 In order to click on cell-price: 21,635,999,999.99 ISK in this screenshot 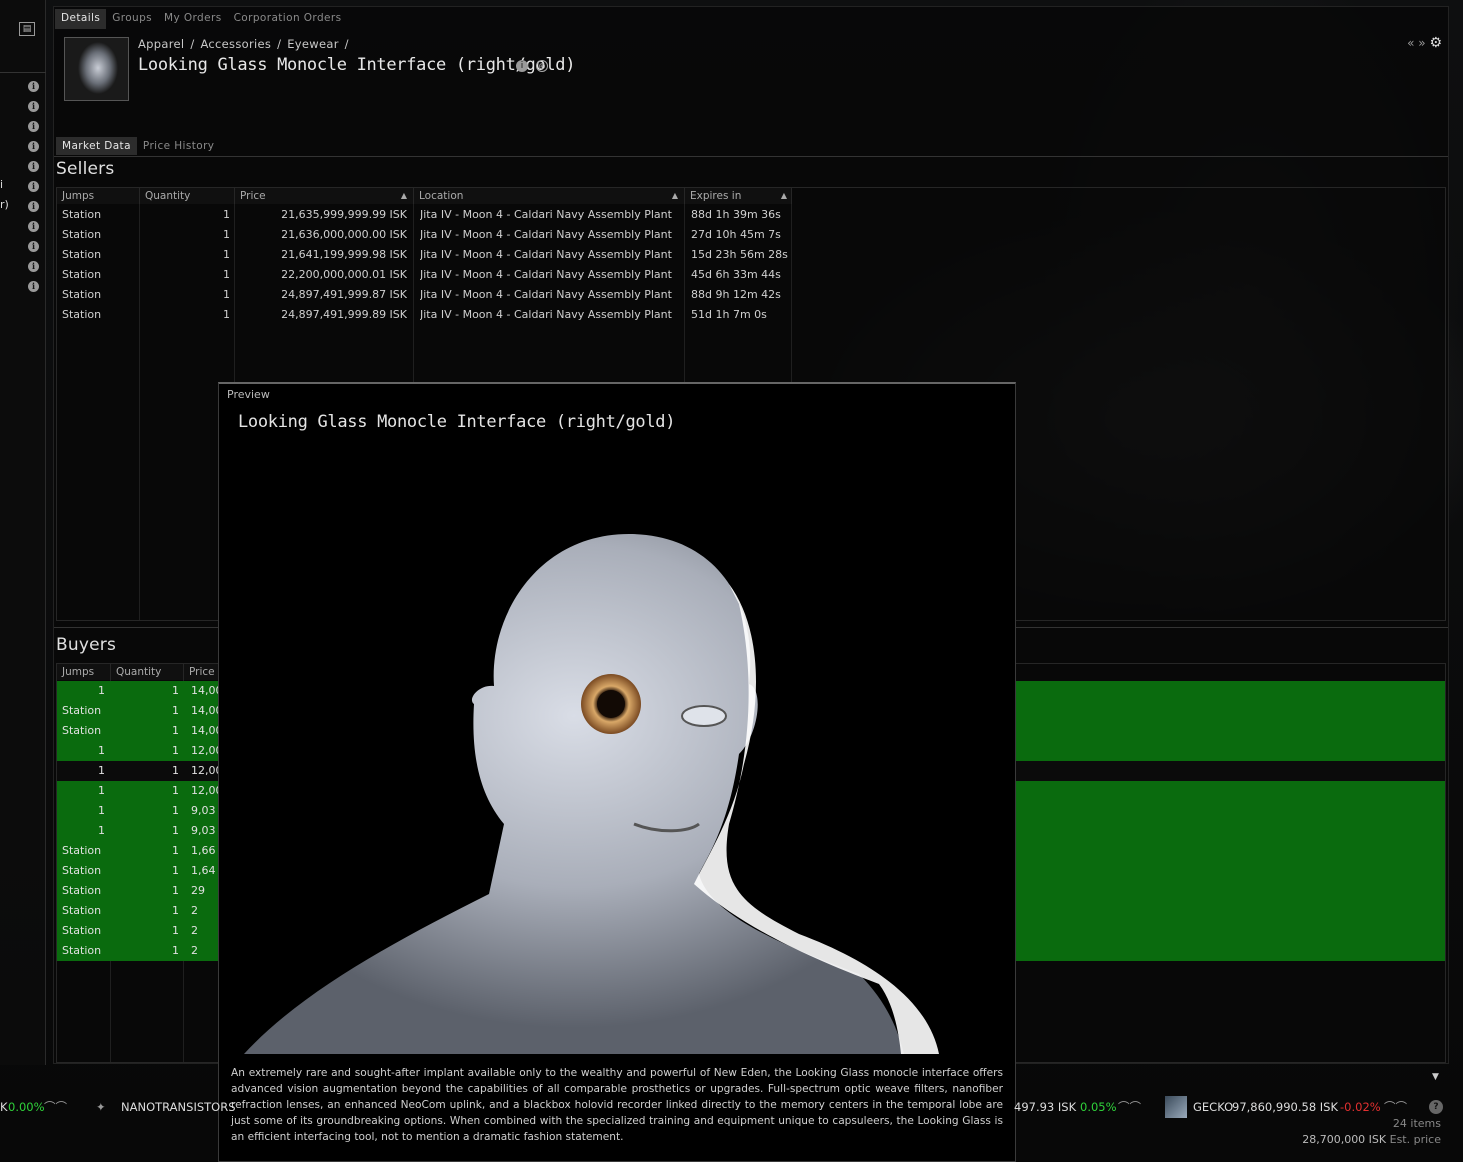, I will do `click(344, 214)`.